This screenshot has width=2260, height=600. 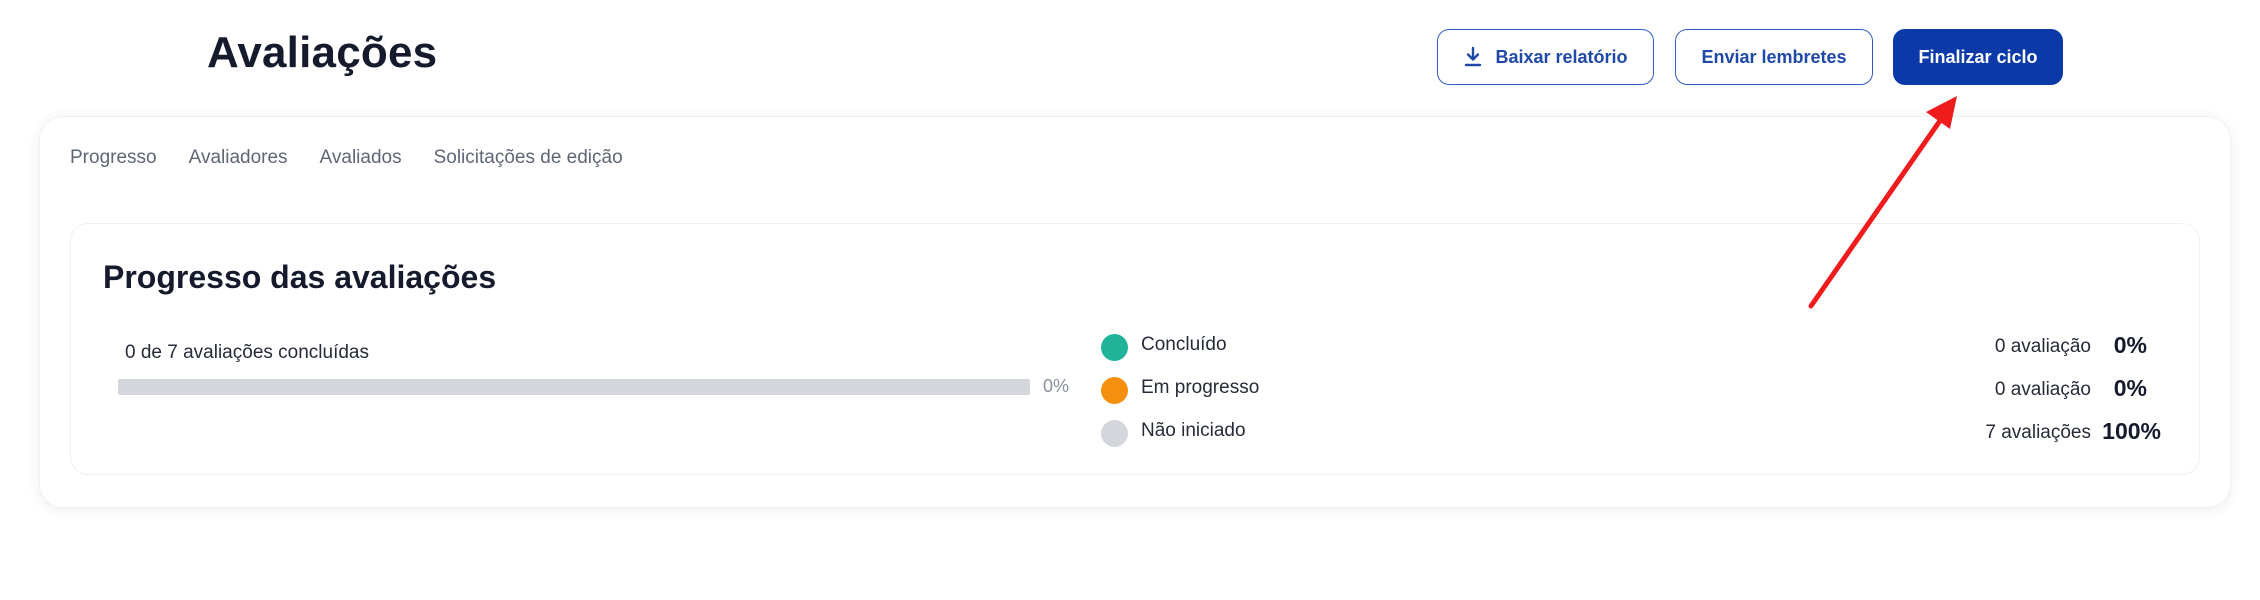 I want to click on finalize-cycle-button: Finalizar ciclo, so click(x=1978, y=57).